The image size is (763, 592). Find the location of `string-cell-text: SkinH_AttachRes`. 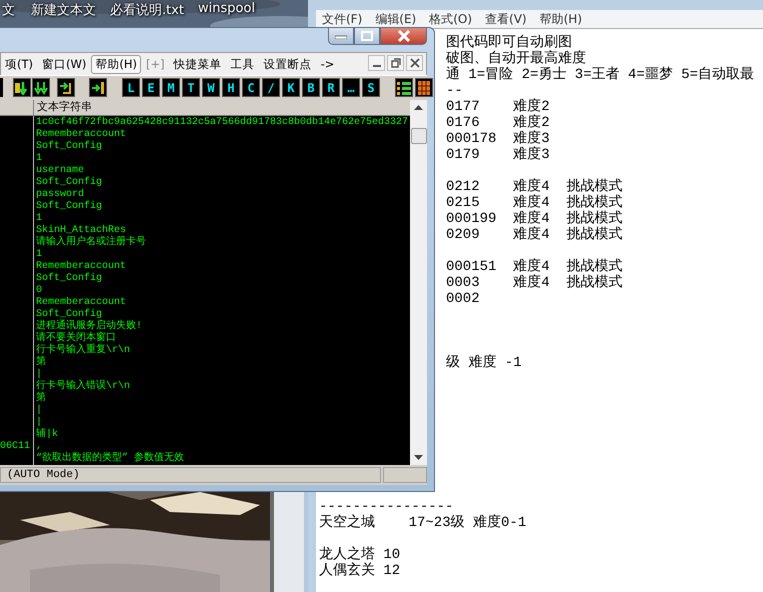

string-cell-text: SkinH_AttachRes is located at coordinates (81, 230).